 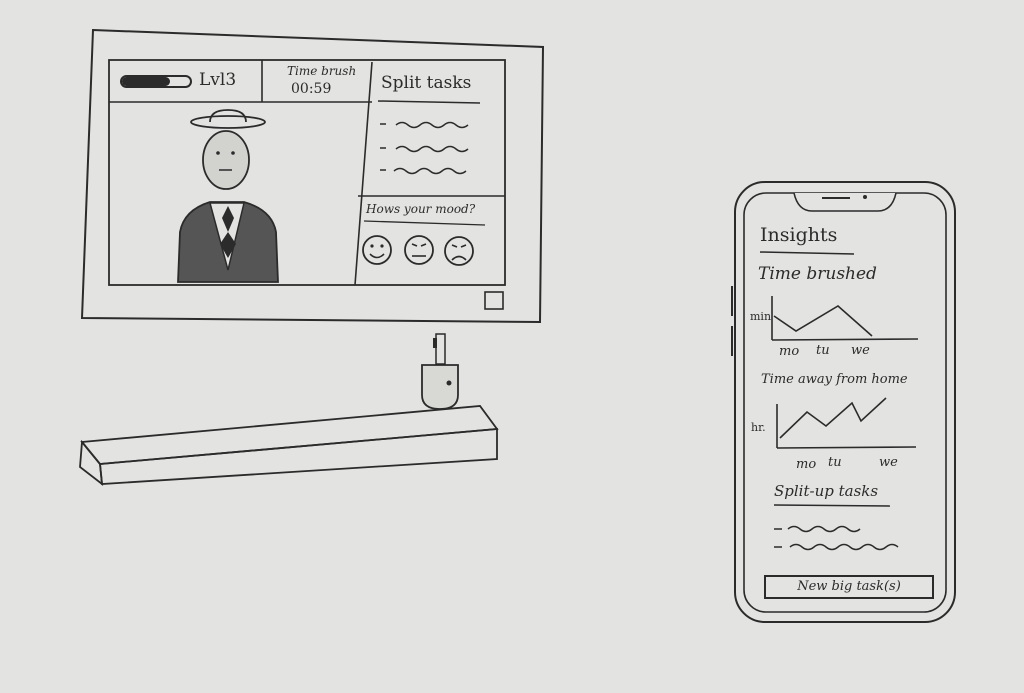 What do you see at coordinates (849, 587) in the screenshot?
I see `new-big-task-button: New big task(s)` at bounding box center [849, 587].